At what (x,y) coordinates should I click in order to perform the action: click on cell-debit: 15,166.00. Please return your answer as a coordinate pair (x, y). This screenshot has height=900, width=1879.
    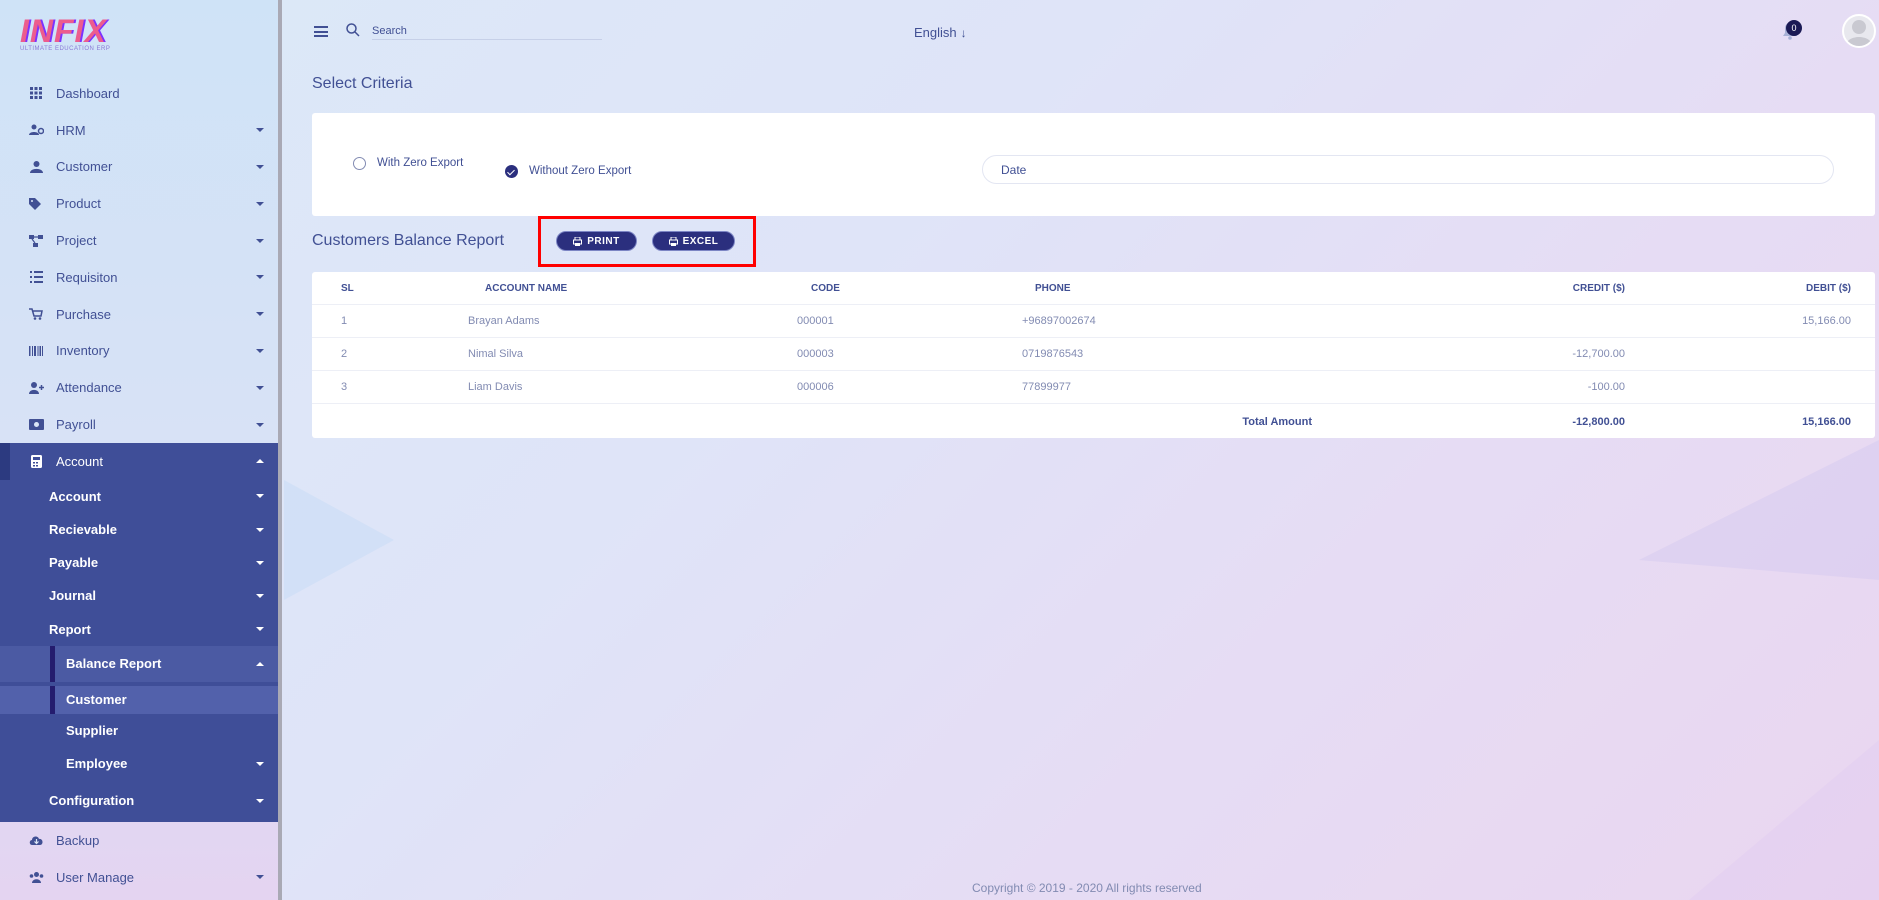
    Looking at the image, I should click on (1826, 321).